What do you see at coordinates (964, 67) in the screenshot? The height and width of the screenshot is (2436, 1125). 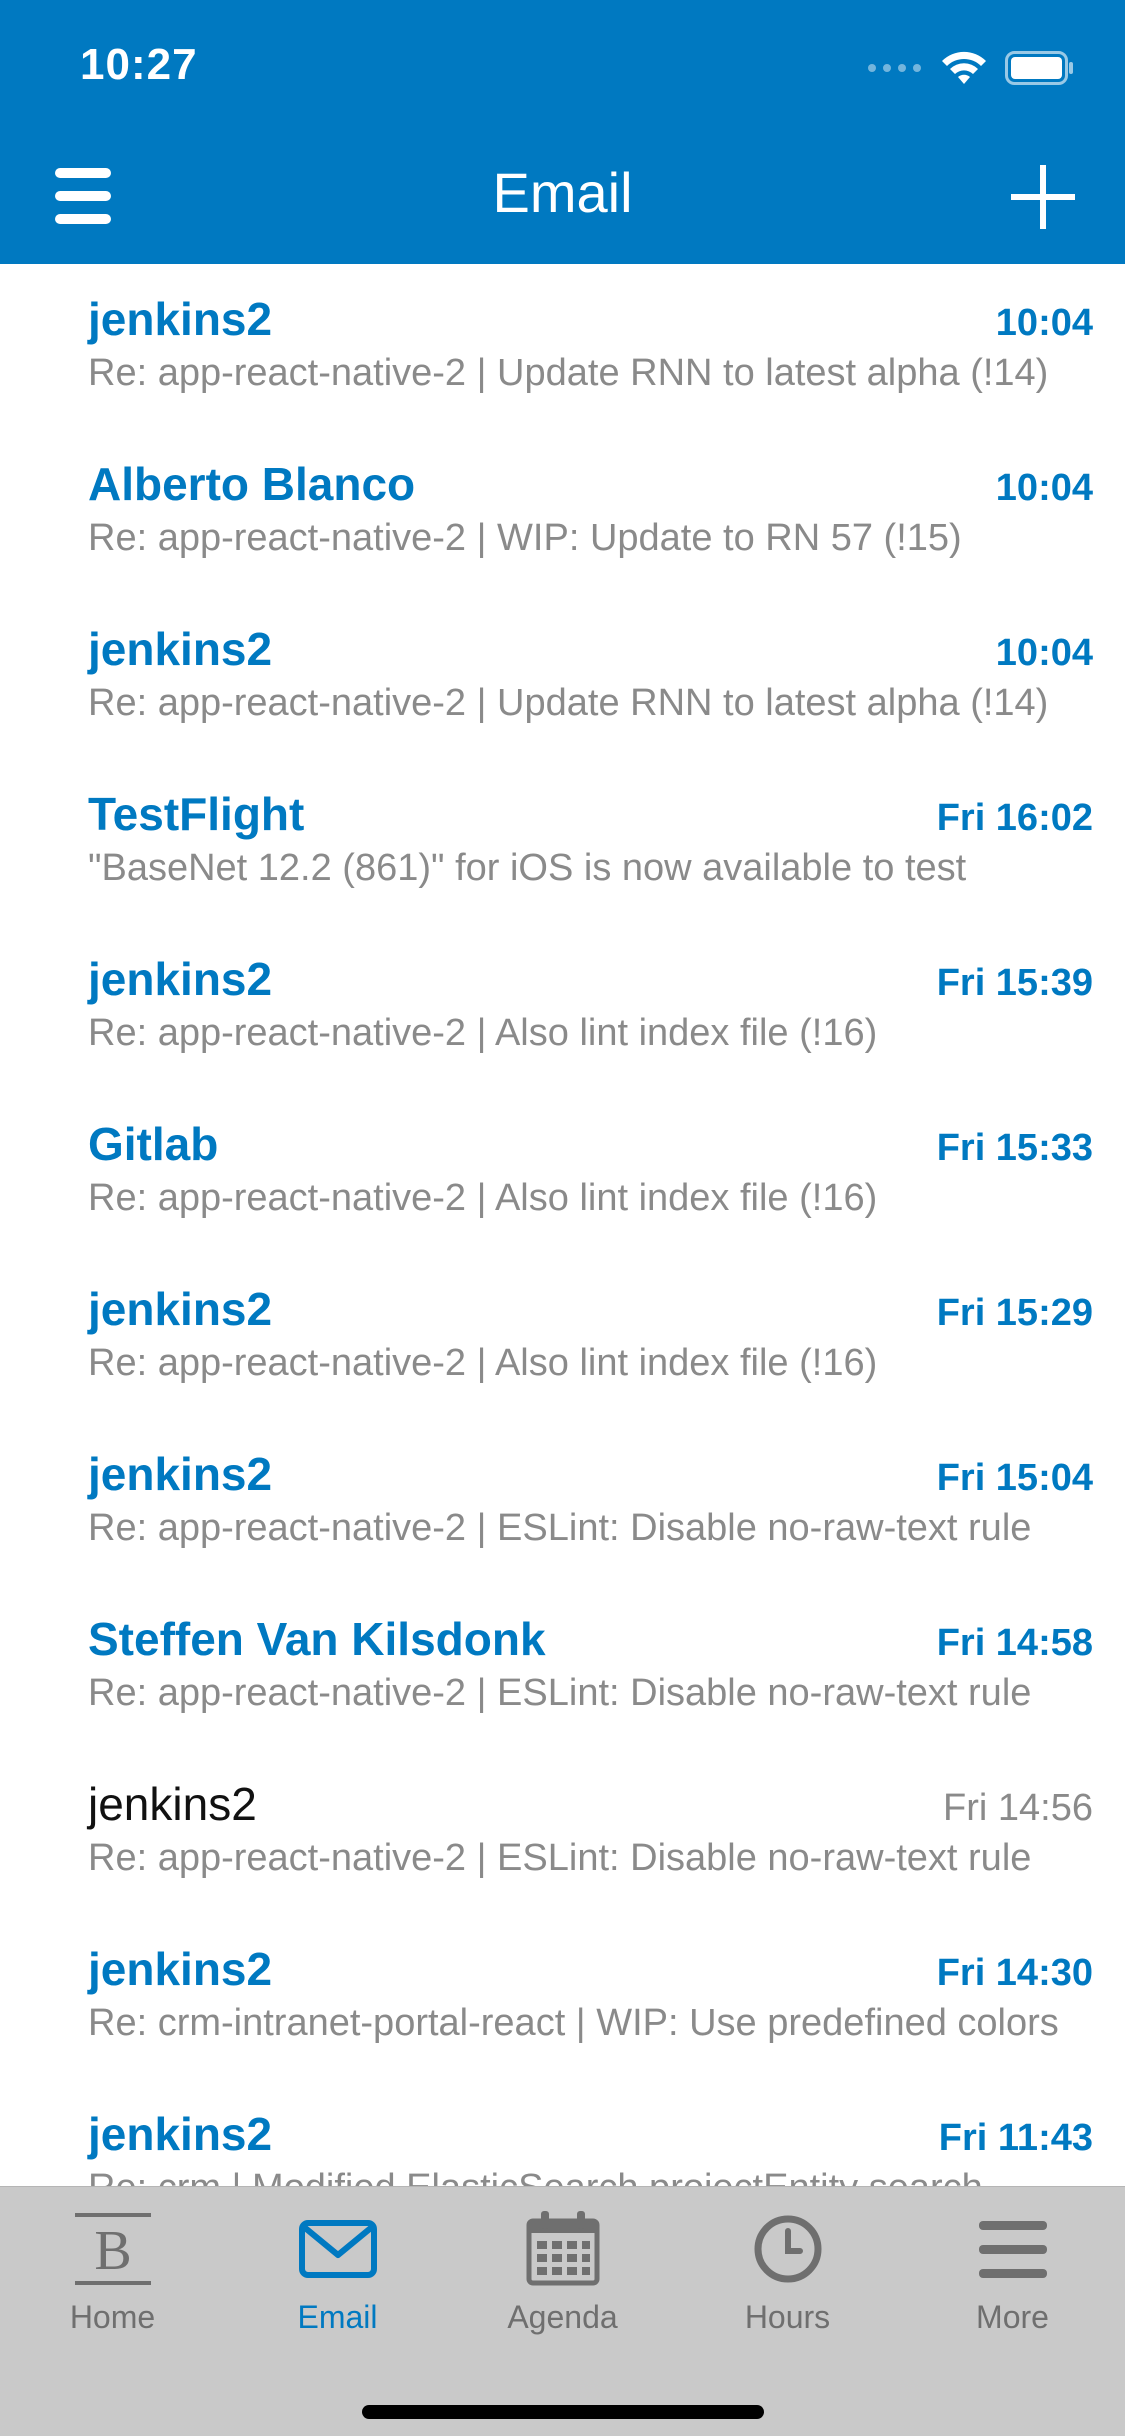 I see `wifi-icon` at bounding box center [964, 67].